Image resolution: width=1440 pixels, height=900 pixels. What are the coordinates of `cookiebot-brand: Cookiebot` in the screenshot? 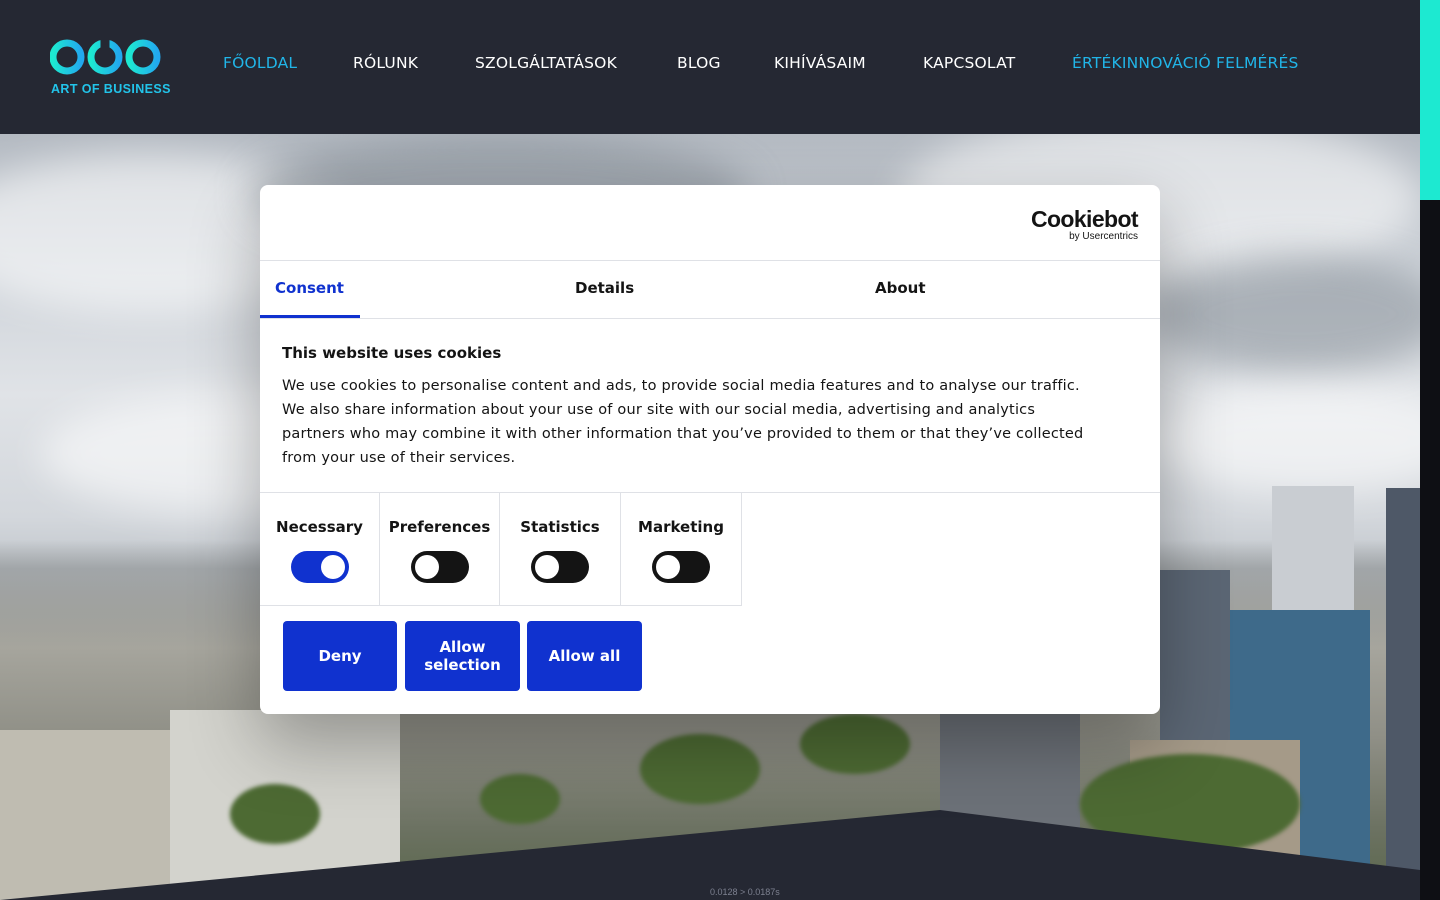 It's located at (1084, 219).